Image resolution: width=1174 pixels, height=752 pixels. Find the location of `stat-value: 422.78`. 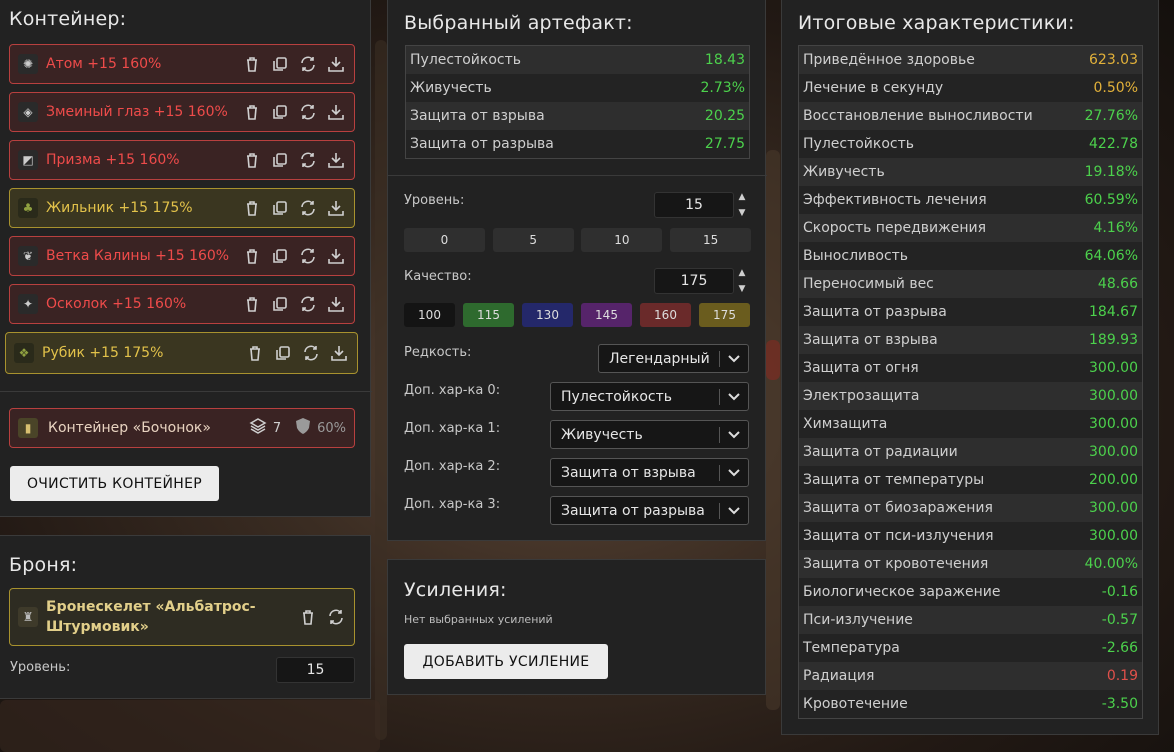

stat-value: 422.78 is located at coordinates (1113, 144).